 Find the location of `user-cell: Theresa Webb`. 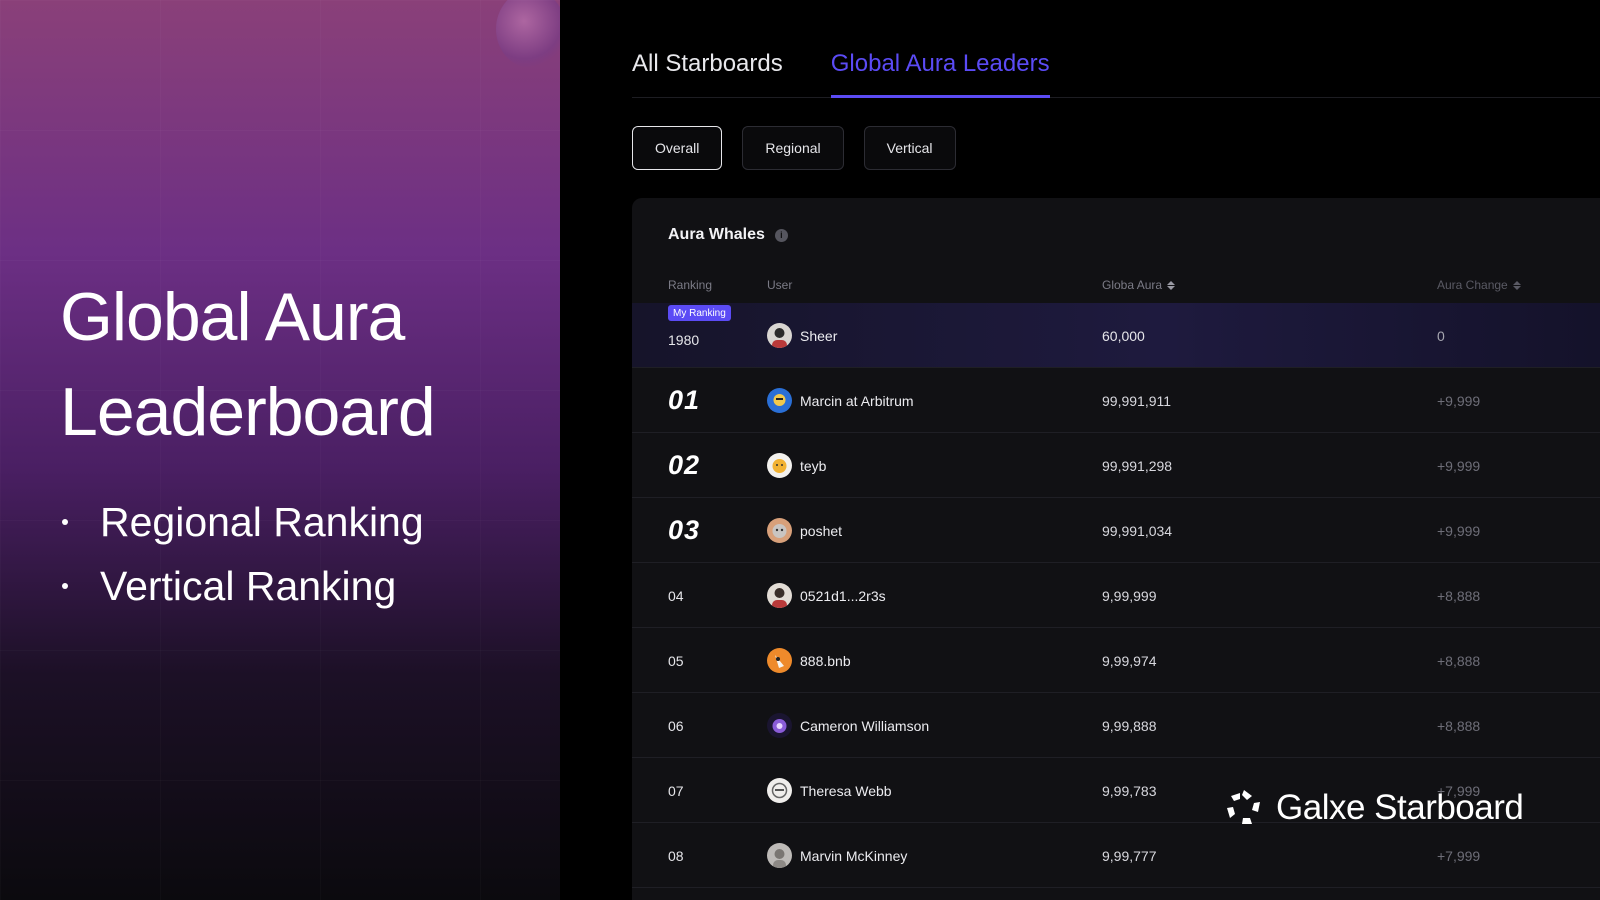

user-cell: Theresa Webb is located at coordinates (829, 790).